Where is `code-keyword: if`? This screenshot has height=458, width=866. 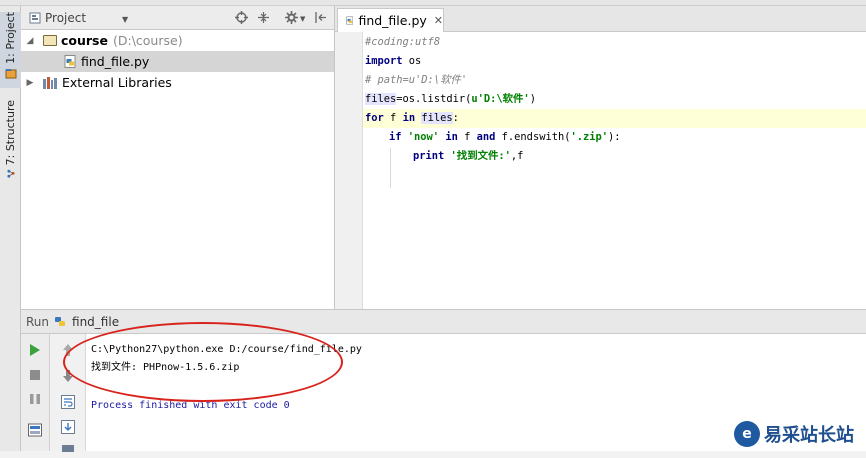 code-keyword: if is located at coordinates (395, 137).